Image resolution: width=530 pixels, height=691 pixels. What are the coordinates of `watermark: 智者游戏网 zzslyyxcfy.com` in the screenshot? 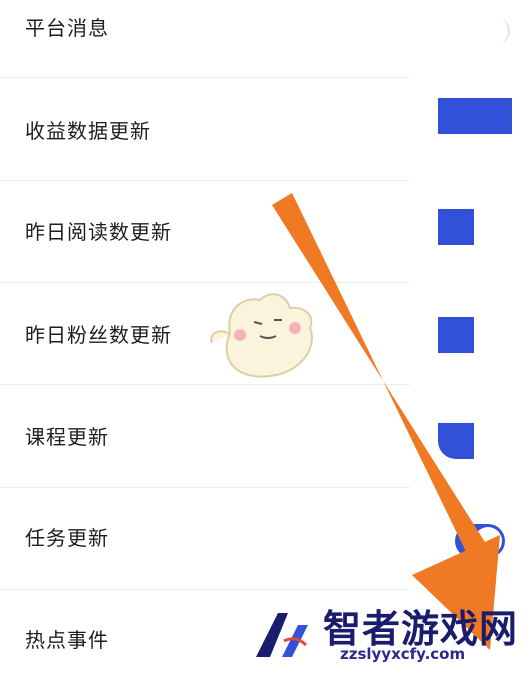 It's located at (389, 633).